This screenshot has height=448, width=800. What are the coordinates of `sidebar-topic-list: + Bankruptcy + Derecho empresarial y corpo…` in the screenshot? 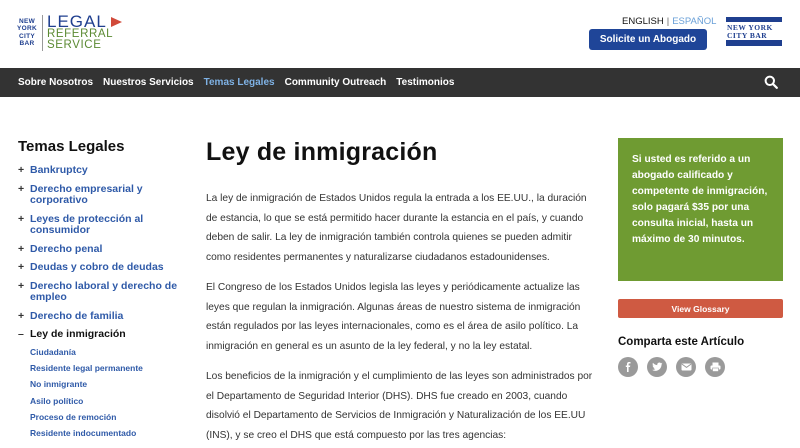 It's located at (100, 301).